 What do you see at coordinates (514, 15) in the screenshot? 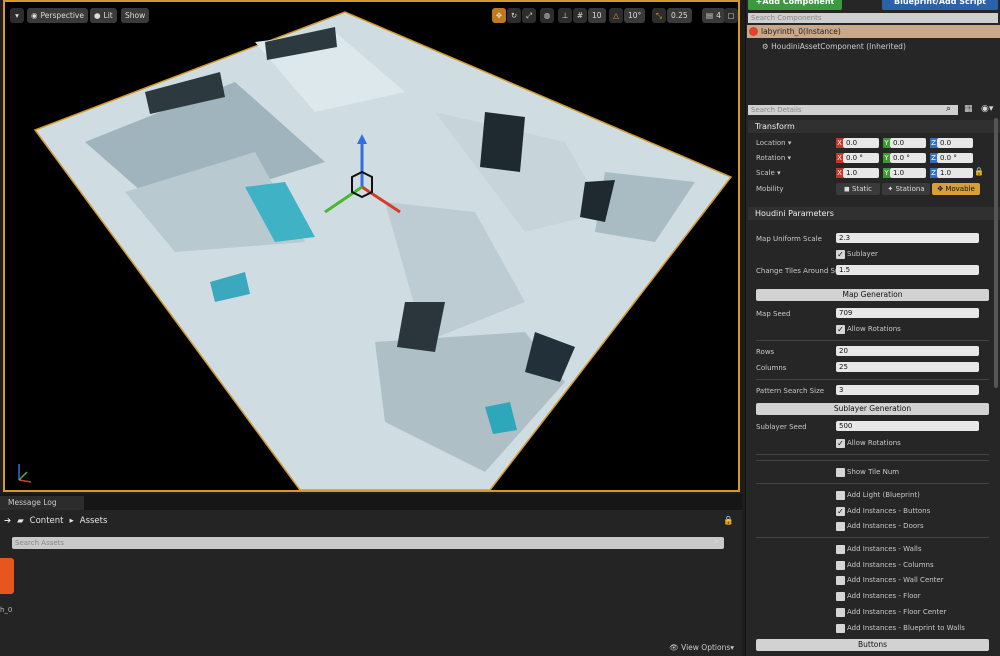
I see `rotate-tool-icon: ↻` at bounding box center [514, 15].